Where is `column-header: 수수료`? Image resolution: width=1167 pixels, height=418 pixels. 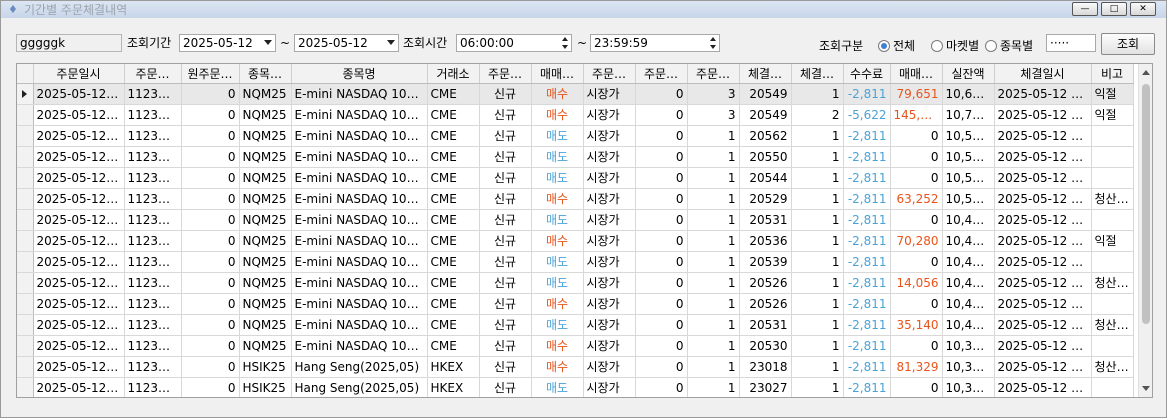
column-header: 수수료 is located at coordinates (867, 74).